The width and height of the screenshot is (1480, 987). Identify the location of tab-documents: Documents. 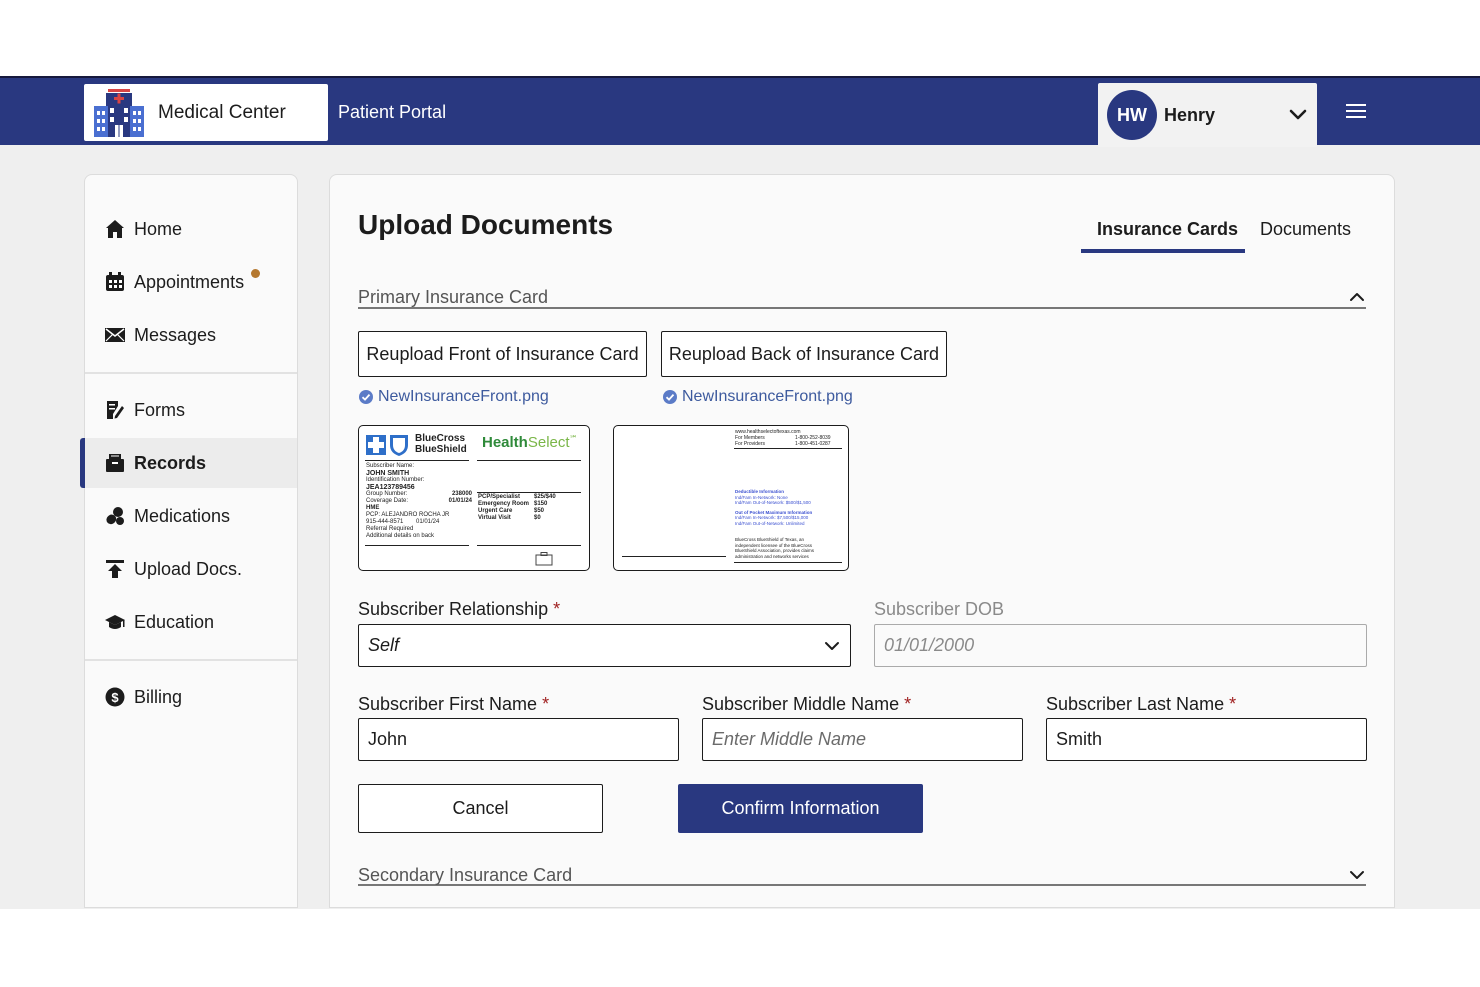
(1305, 229).